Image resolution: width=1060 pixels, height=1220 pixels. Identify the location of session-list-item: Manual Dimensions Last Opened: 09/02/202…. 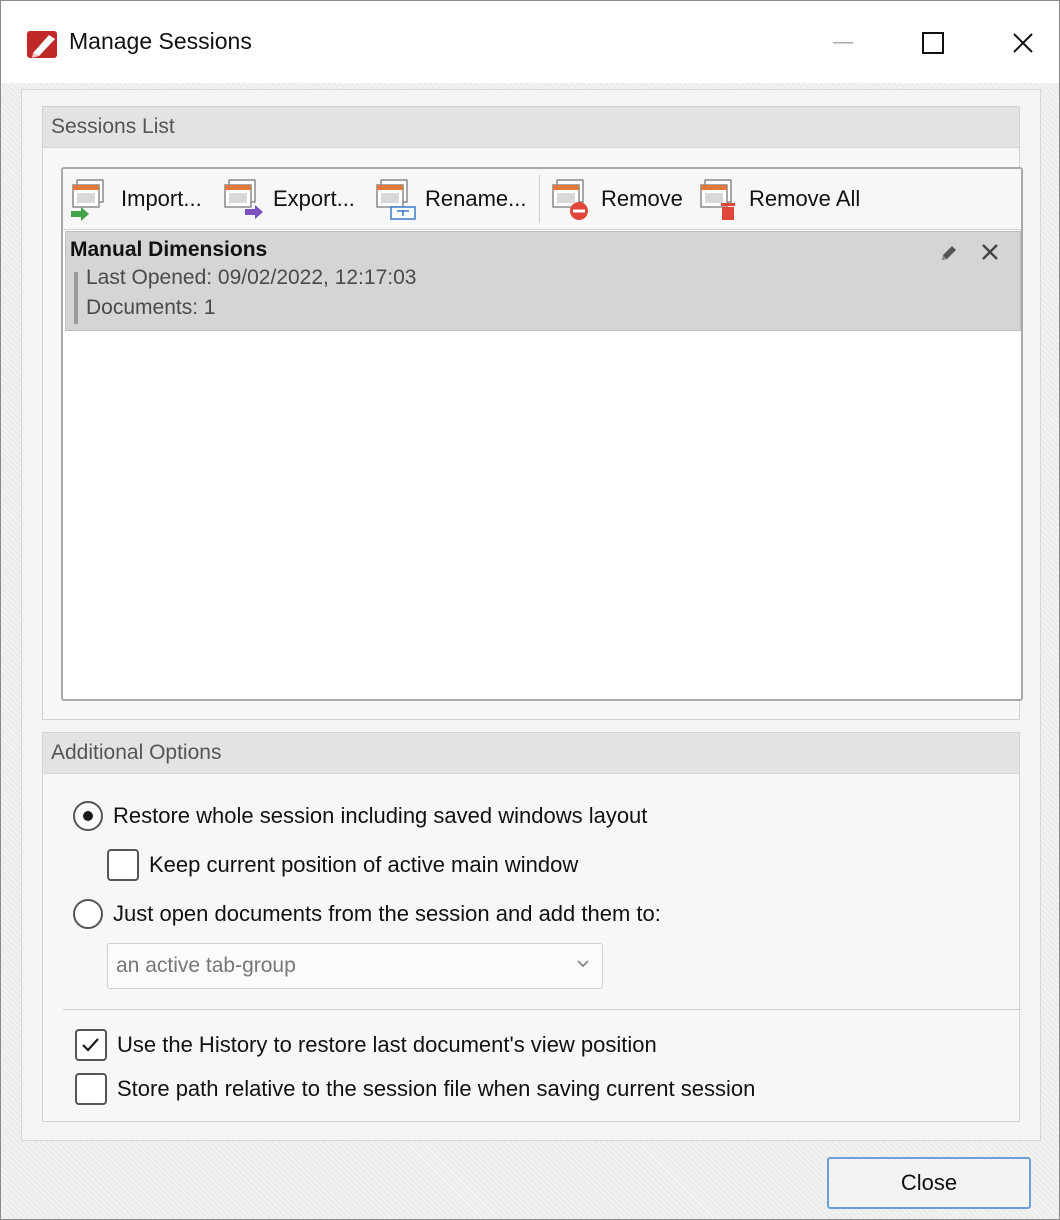
(543, 281).